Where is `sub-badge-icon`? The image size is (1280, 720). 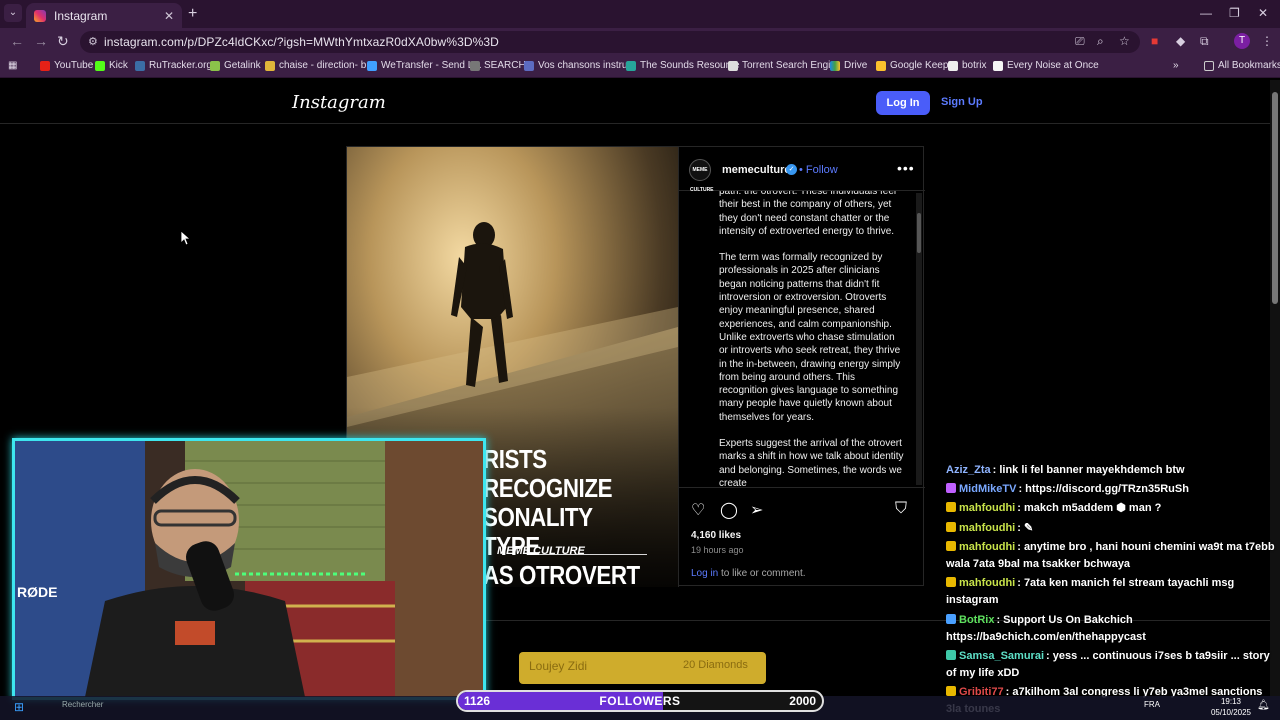 sub-badge-icon is located at coordinates (951, 655).